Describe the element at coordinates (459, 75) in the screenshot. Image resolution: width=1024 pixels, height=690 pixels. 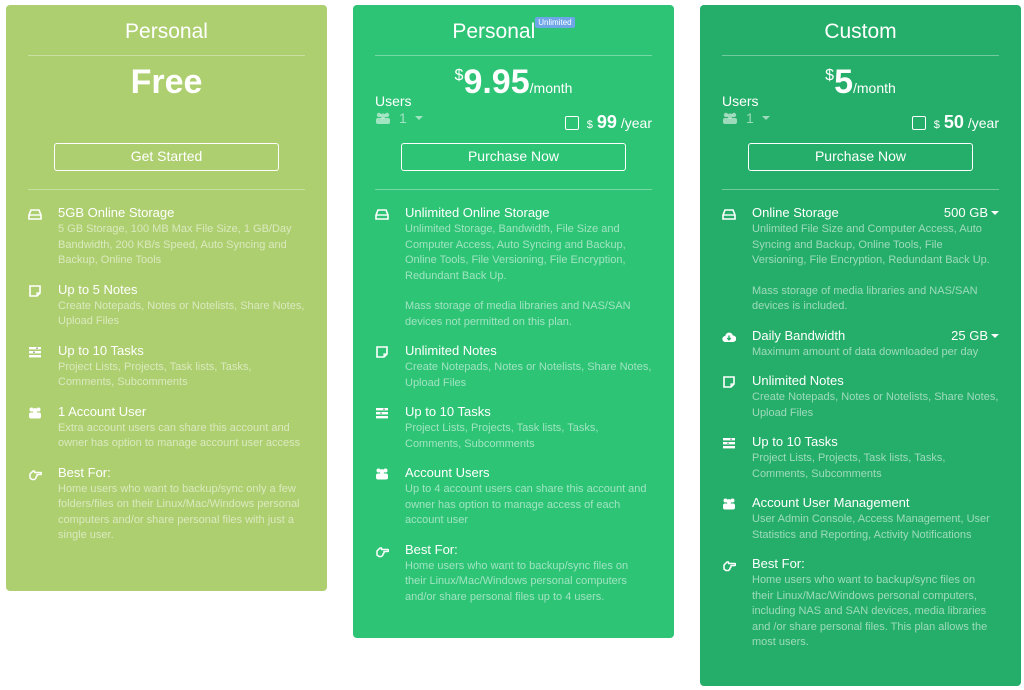
I see `currency-symbol: $` at that location.